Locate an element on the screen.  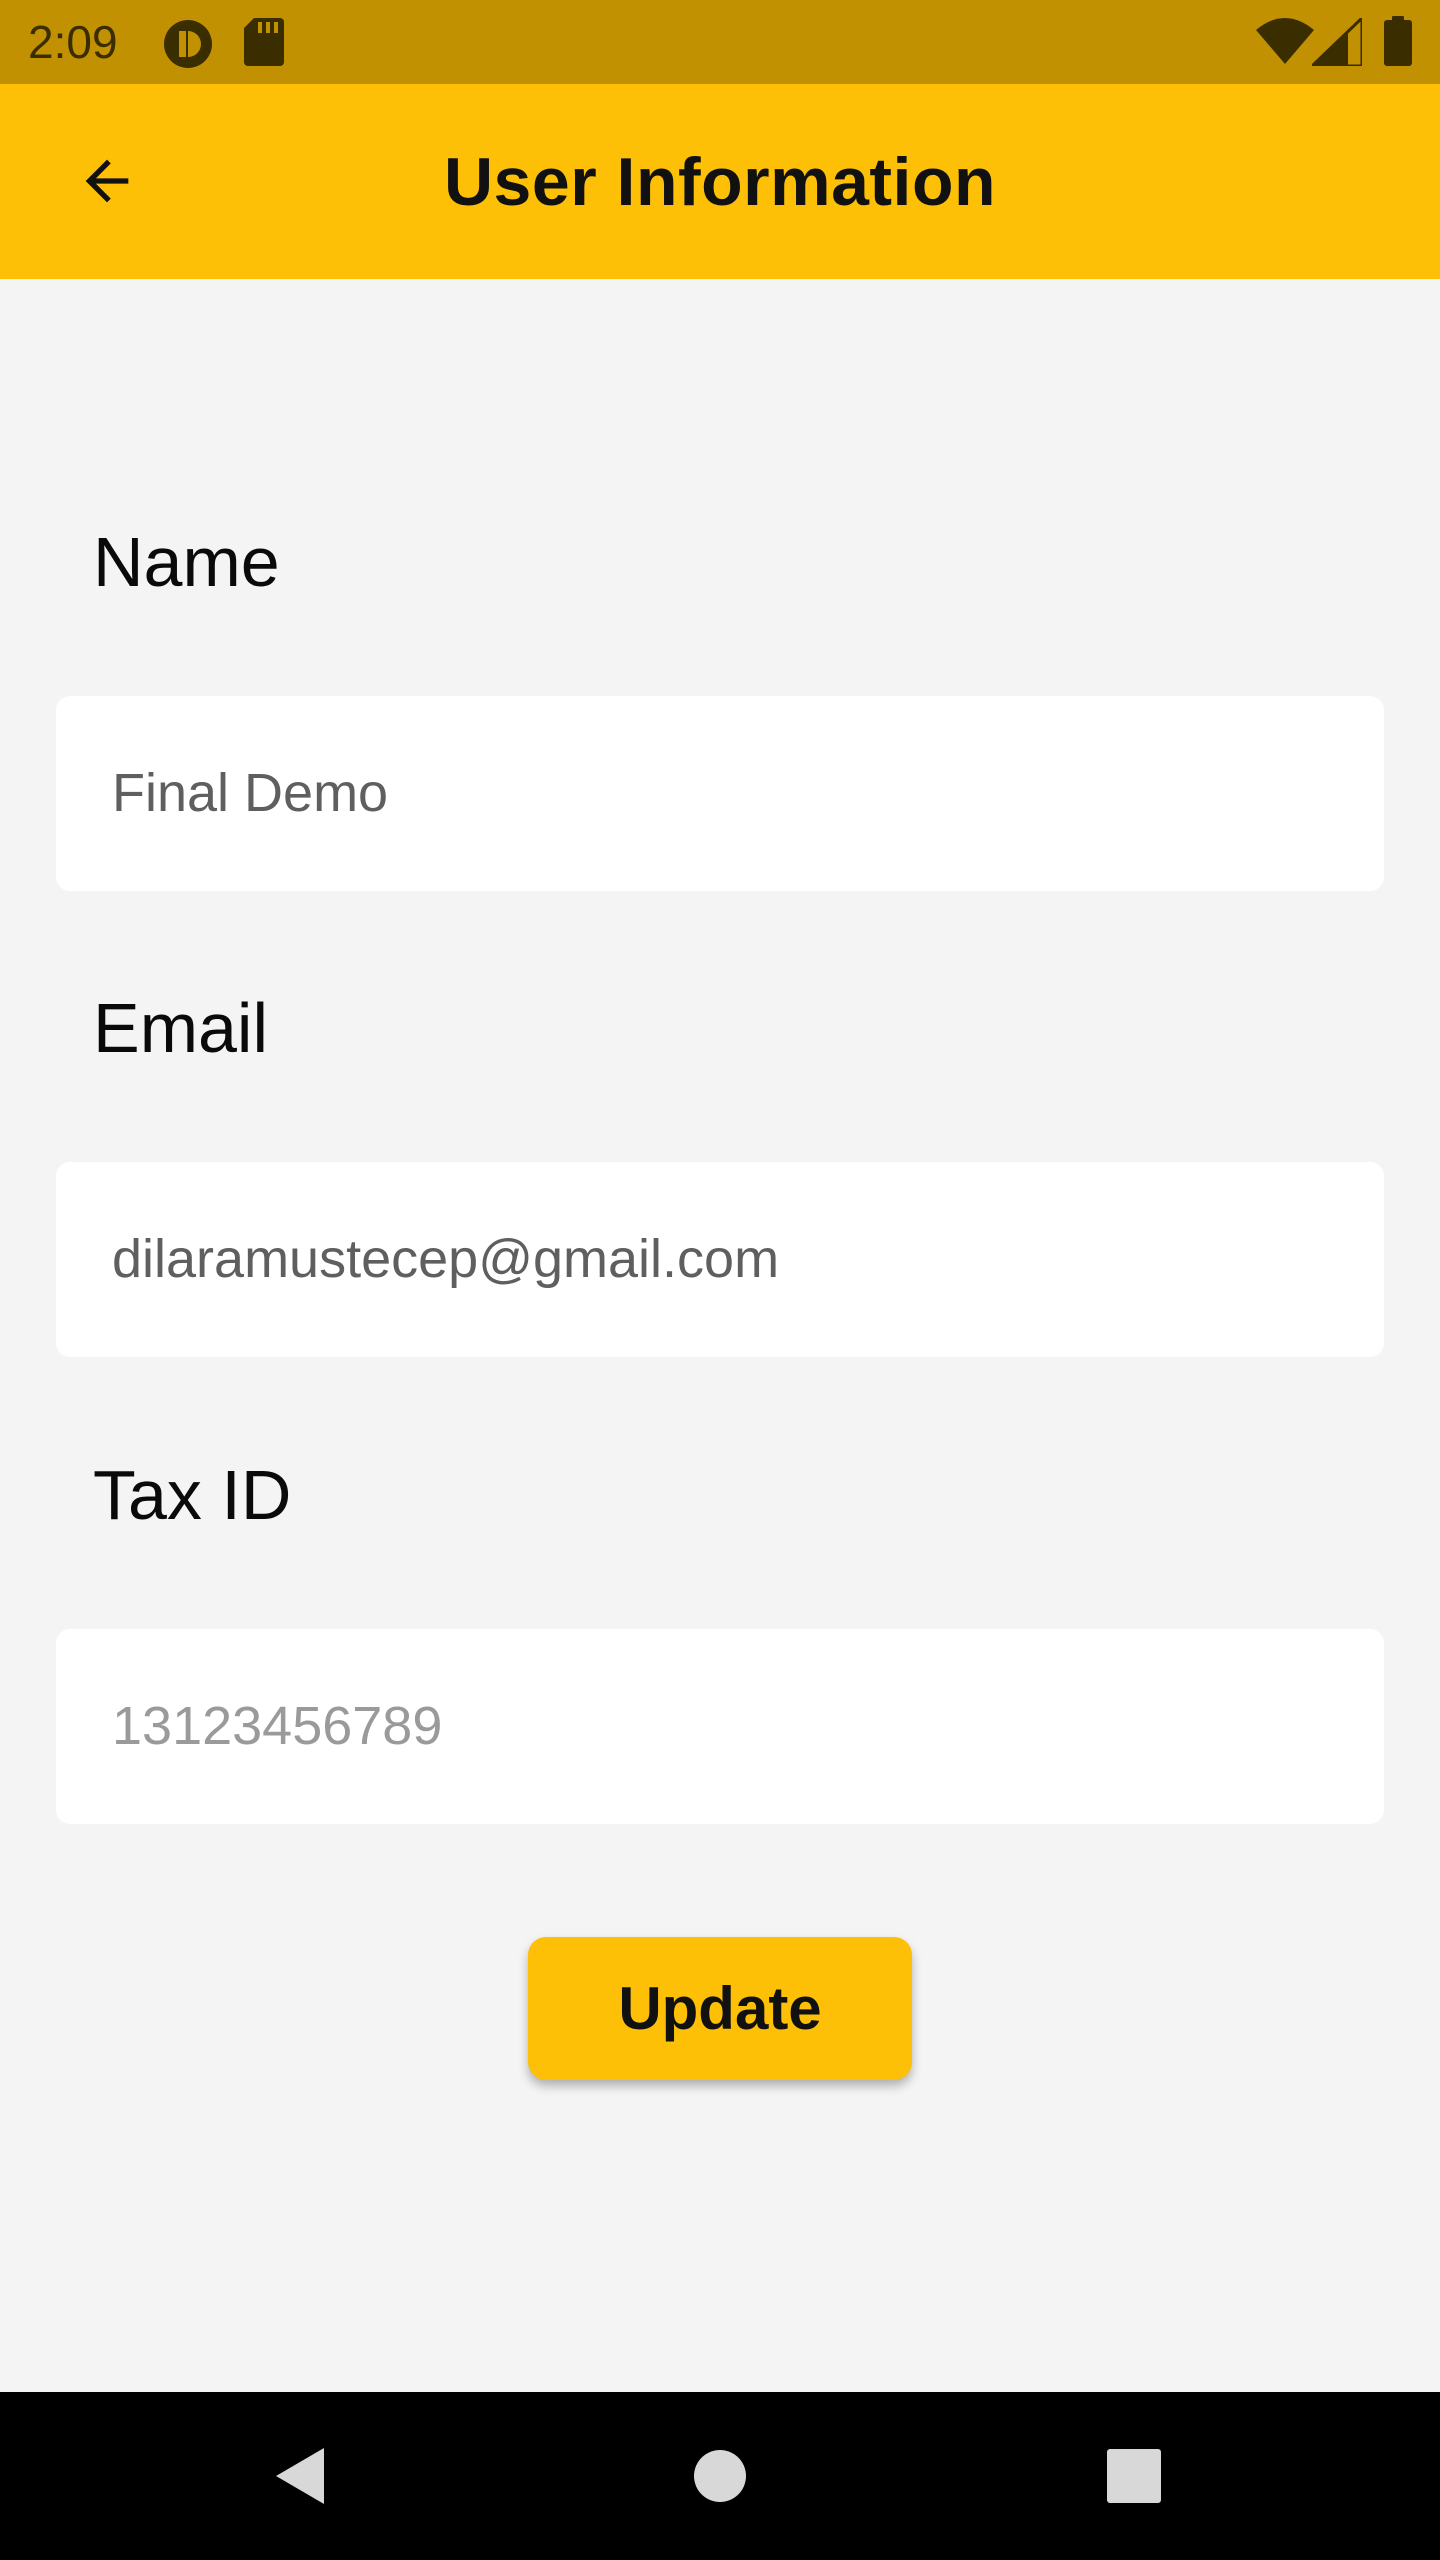
back-triangle-icon is located at coordinates (300, 2476).